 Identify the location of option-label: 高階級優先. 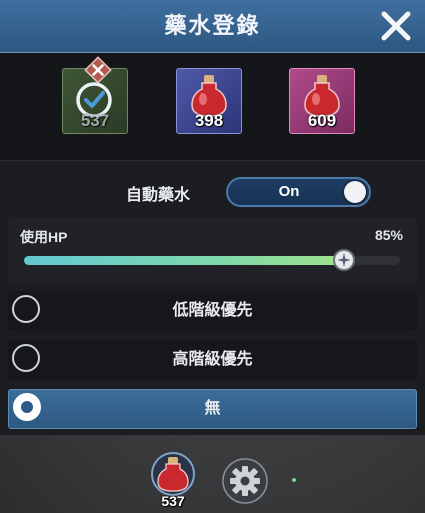
(212, 359).